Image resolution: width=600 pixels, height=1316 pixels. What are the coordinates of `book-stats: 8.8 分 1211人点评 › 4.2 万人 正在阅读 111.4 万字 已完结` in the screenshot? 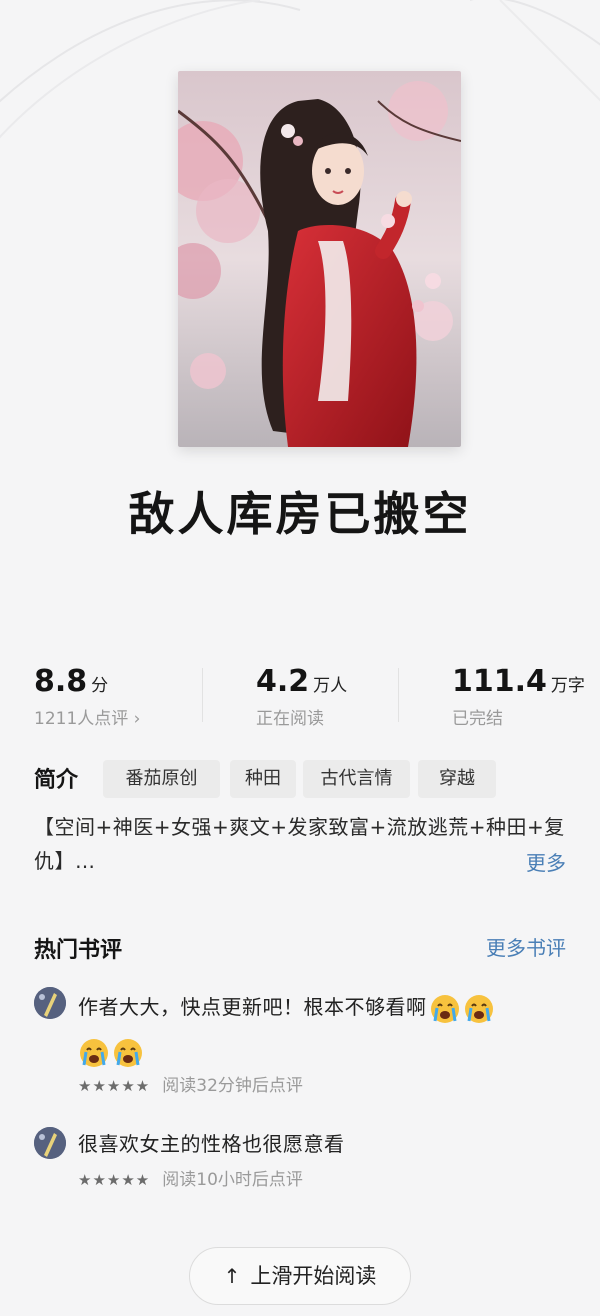 It's located at (300, 697).